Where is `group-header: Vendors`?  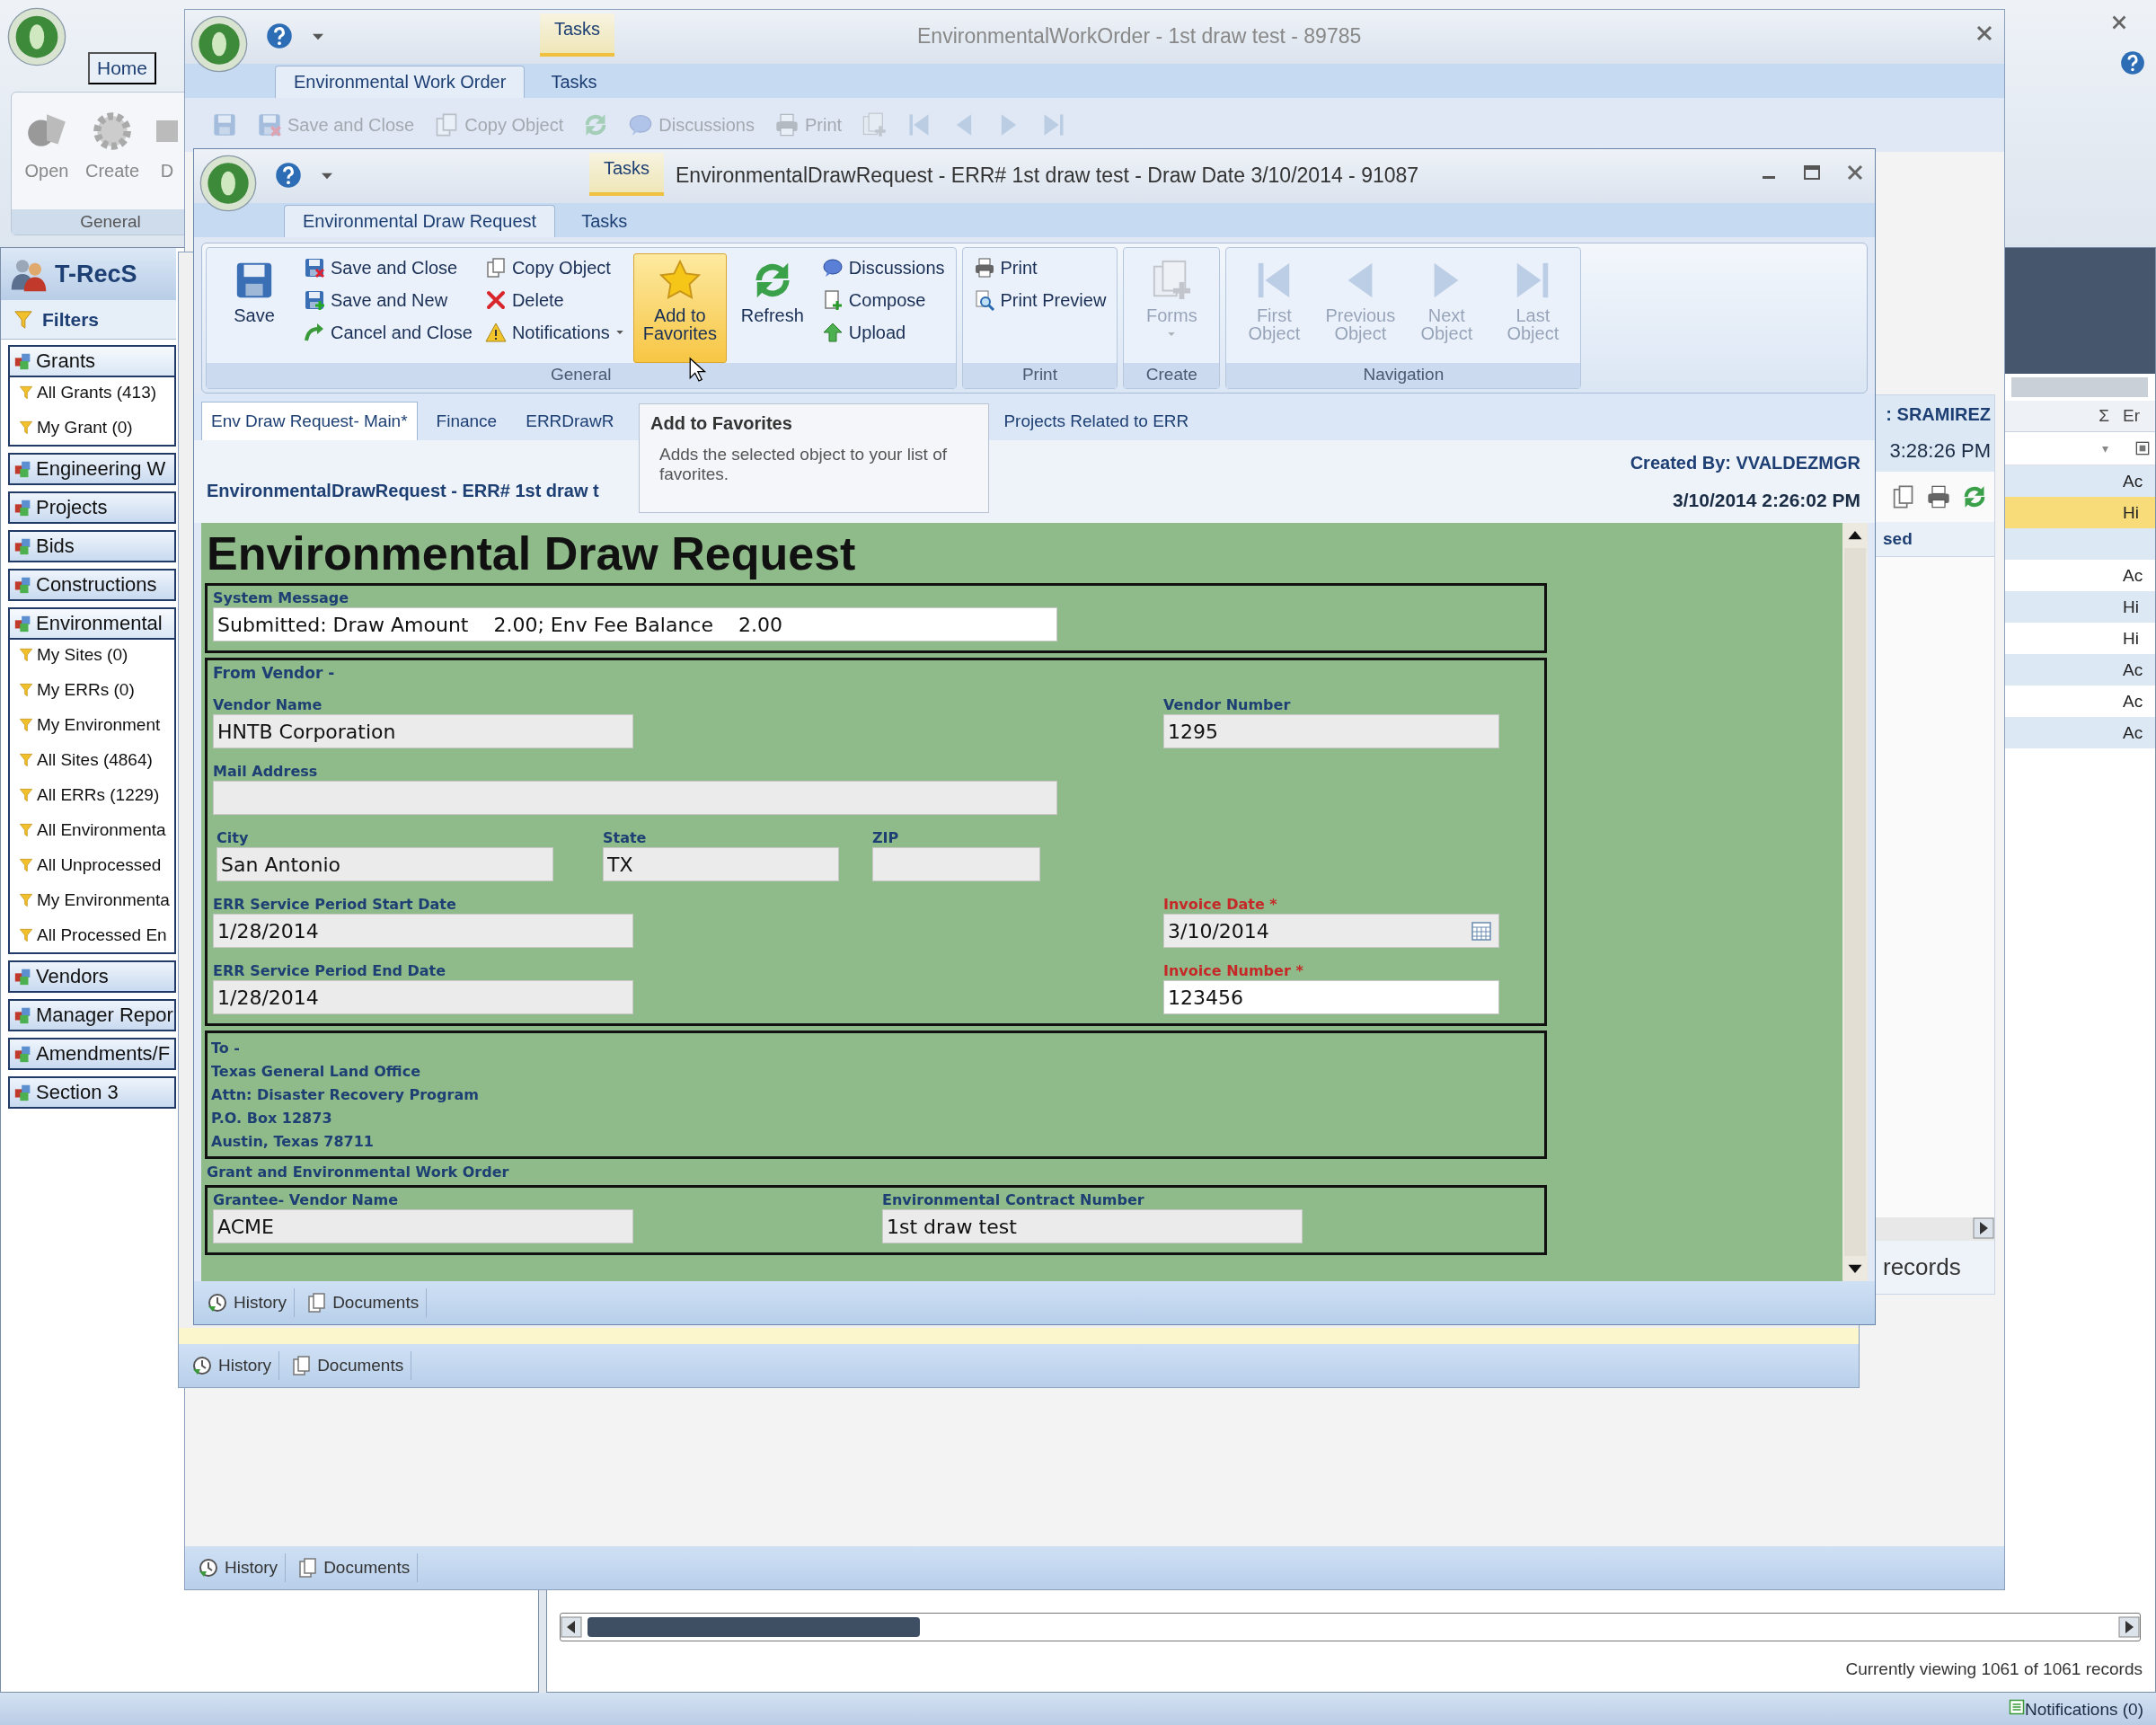 group-header: Vendors is located at coordinates (92, 976).